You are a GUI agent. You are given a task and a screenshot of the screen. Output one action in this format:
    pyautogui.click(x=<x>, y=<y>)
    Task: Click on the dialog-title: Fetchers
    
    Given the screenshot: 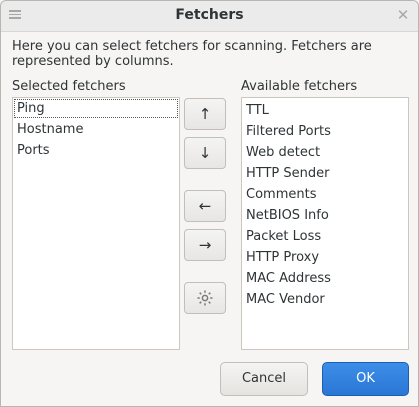 What is the action you would take?
    pyautogui.click(x=209, y=15)
    